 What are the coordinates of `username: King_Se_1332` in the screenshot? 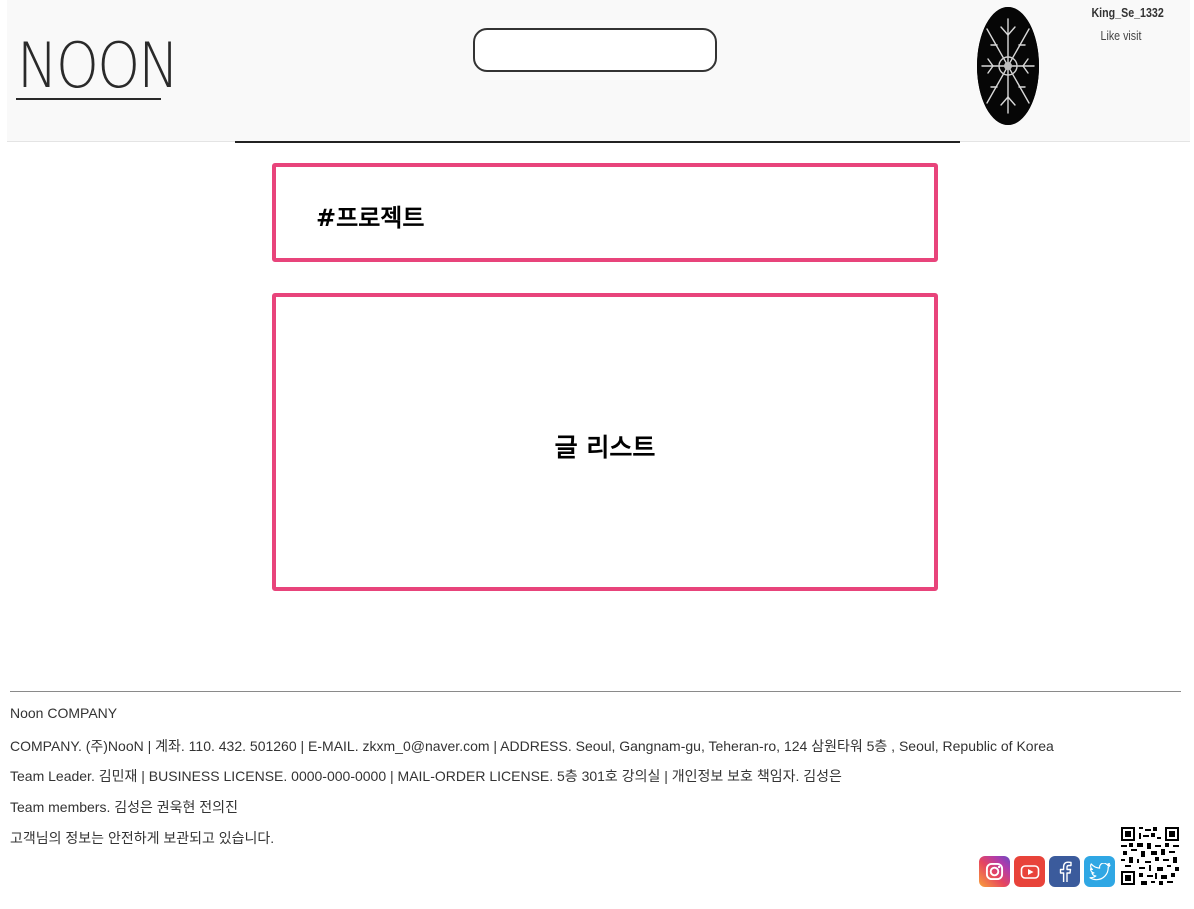 It's located at (1127, 12).